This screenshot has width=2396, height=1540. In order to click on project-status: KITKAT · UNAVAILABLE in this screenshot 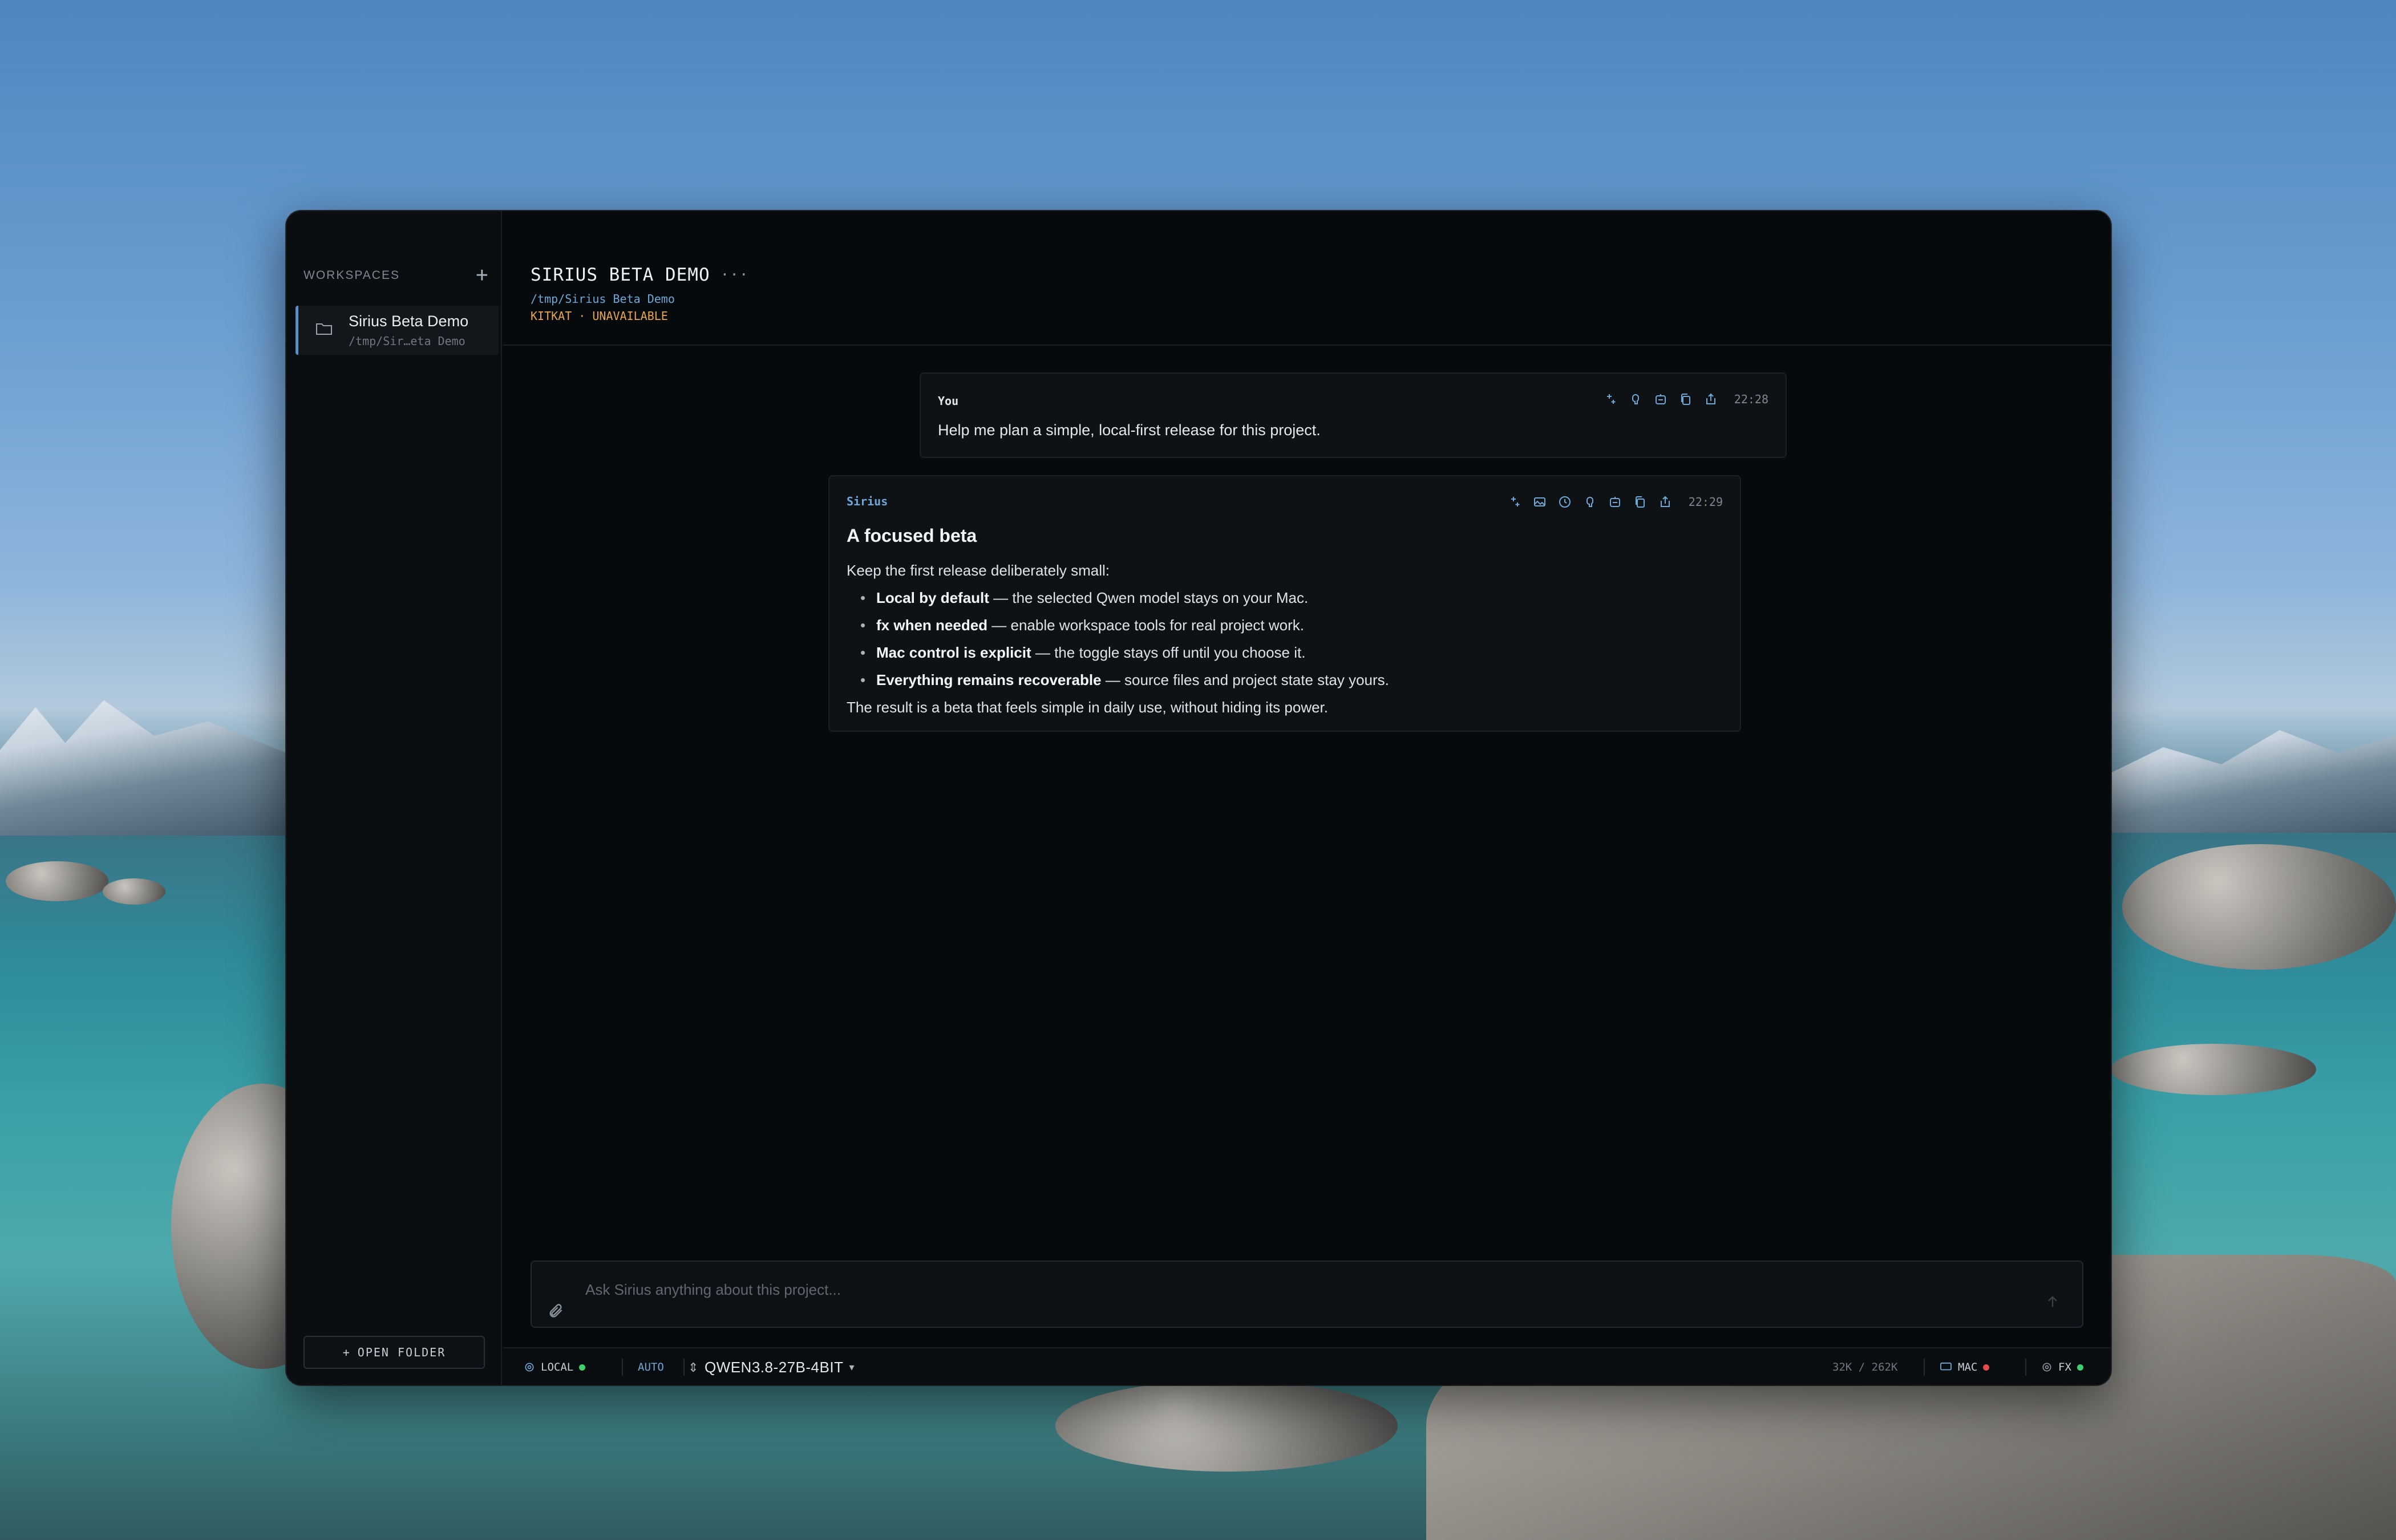, I will do `click(599, 316)`.